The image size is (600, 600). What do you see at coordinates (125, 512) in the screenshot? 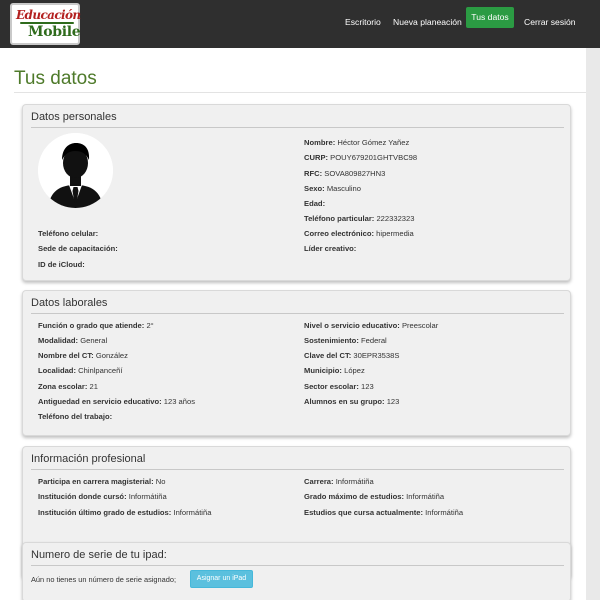
I see `field-institucion-ultimo-grado: Institución último grado de estudios` at bounding box center [125, 512].